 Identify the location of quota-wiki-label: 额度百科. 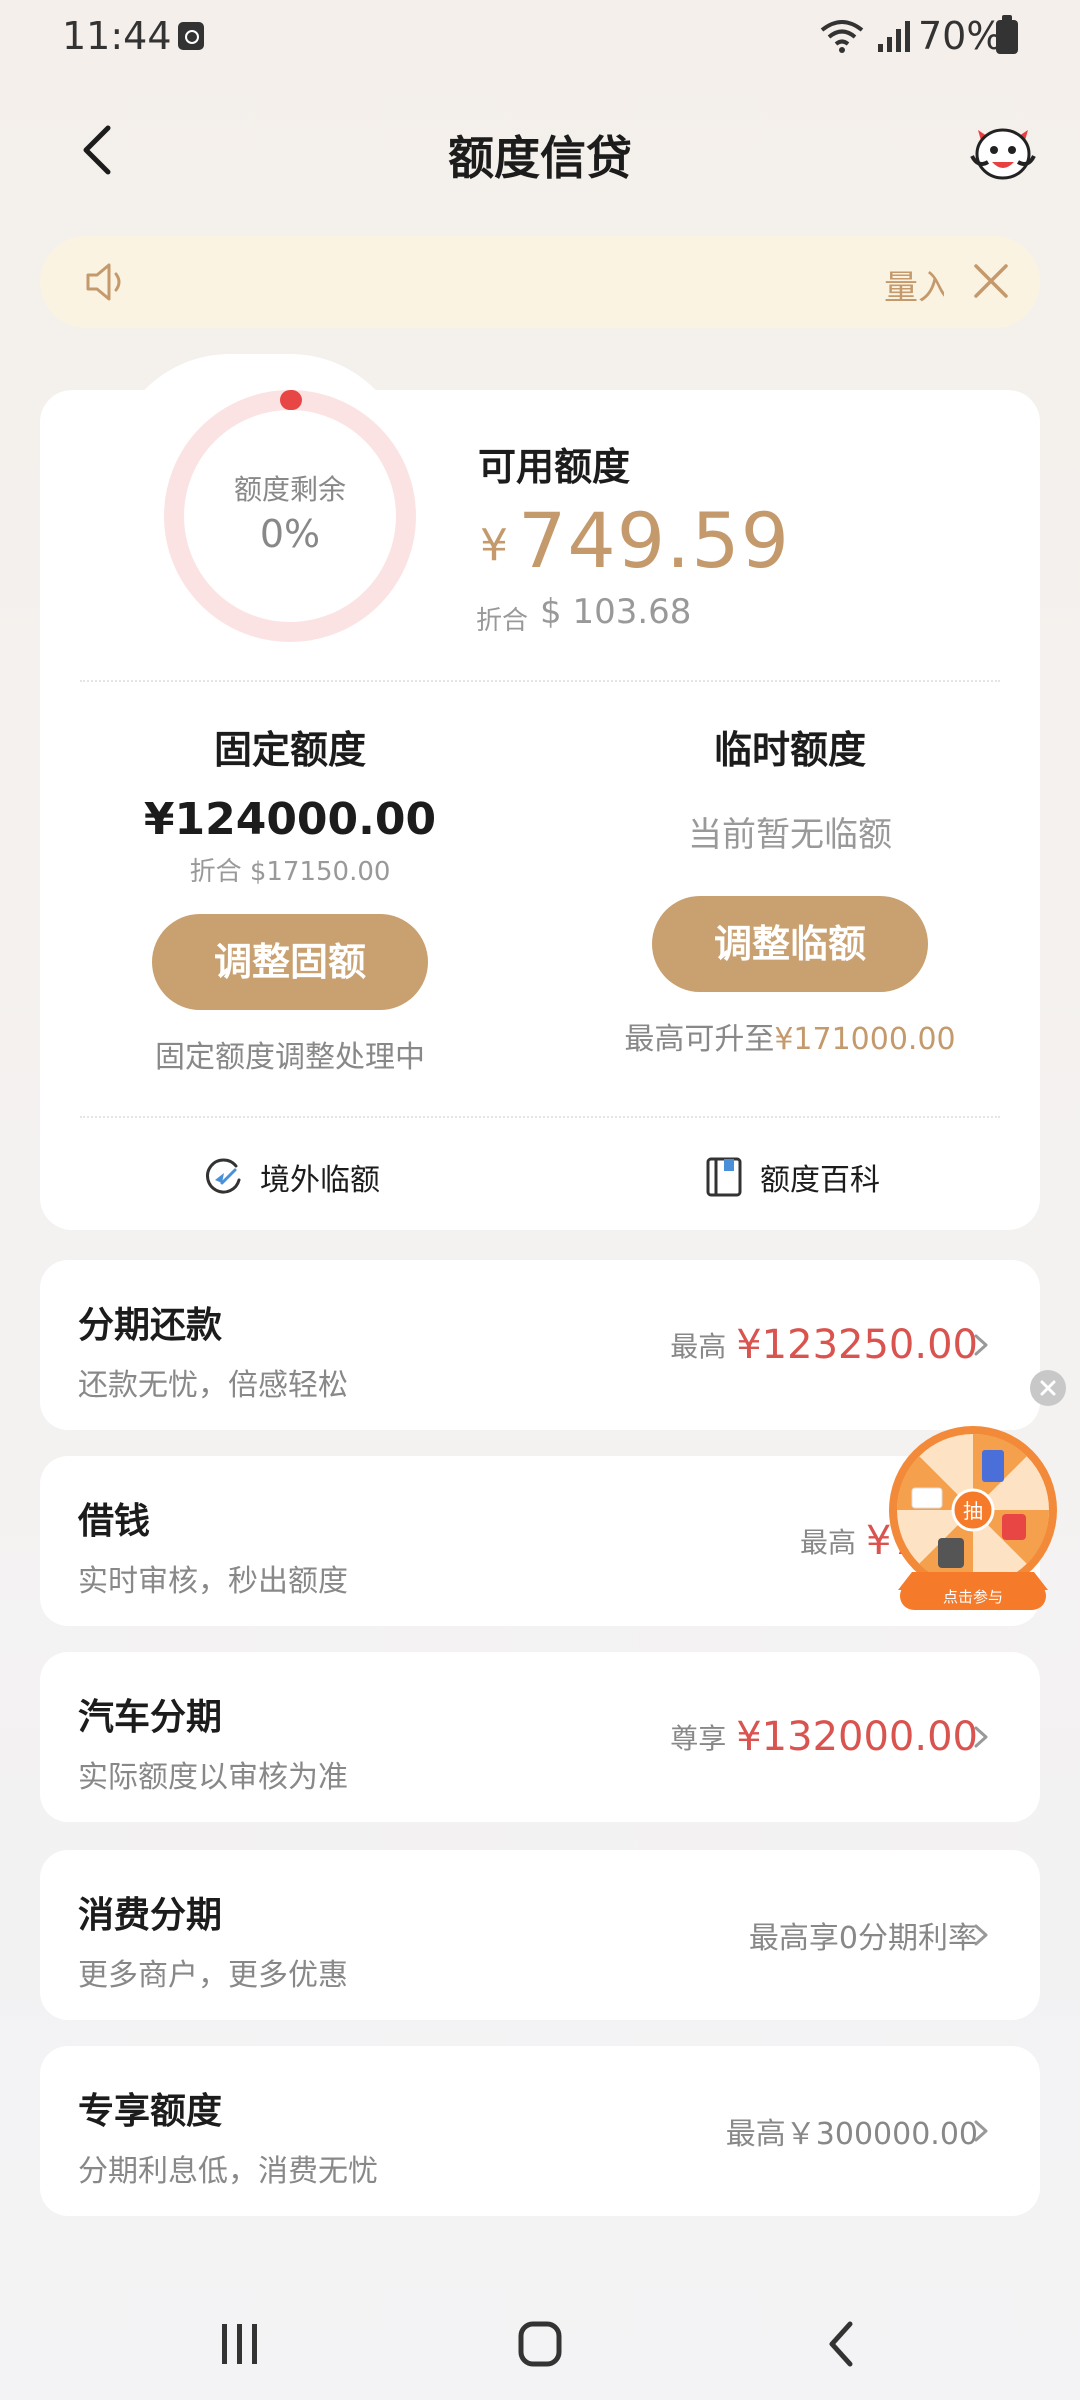
(820, 1180).